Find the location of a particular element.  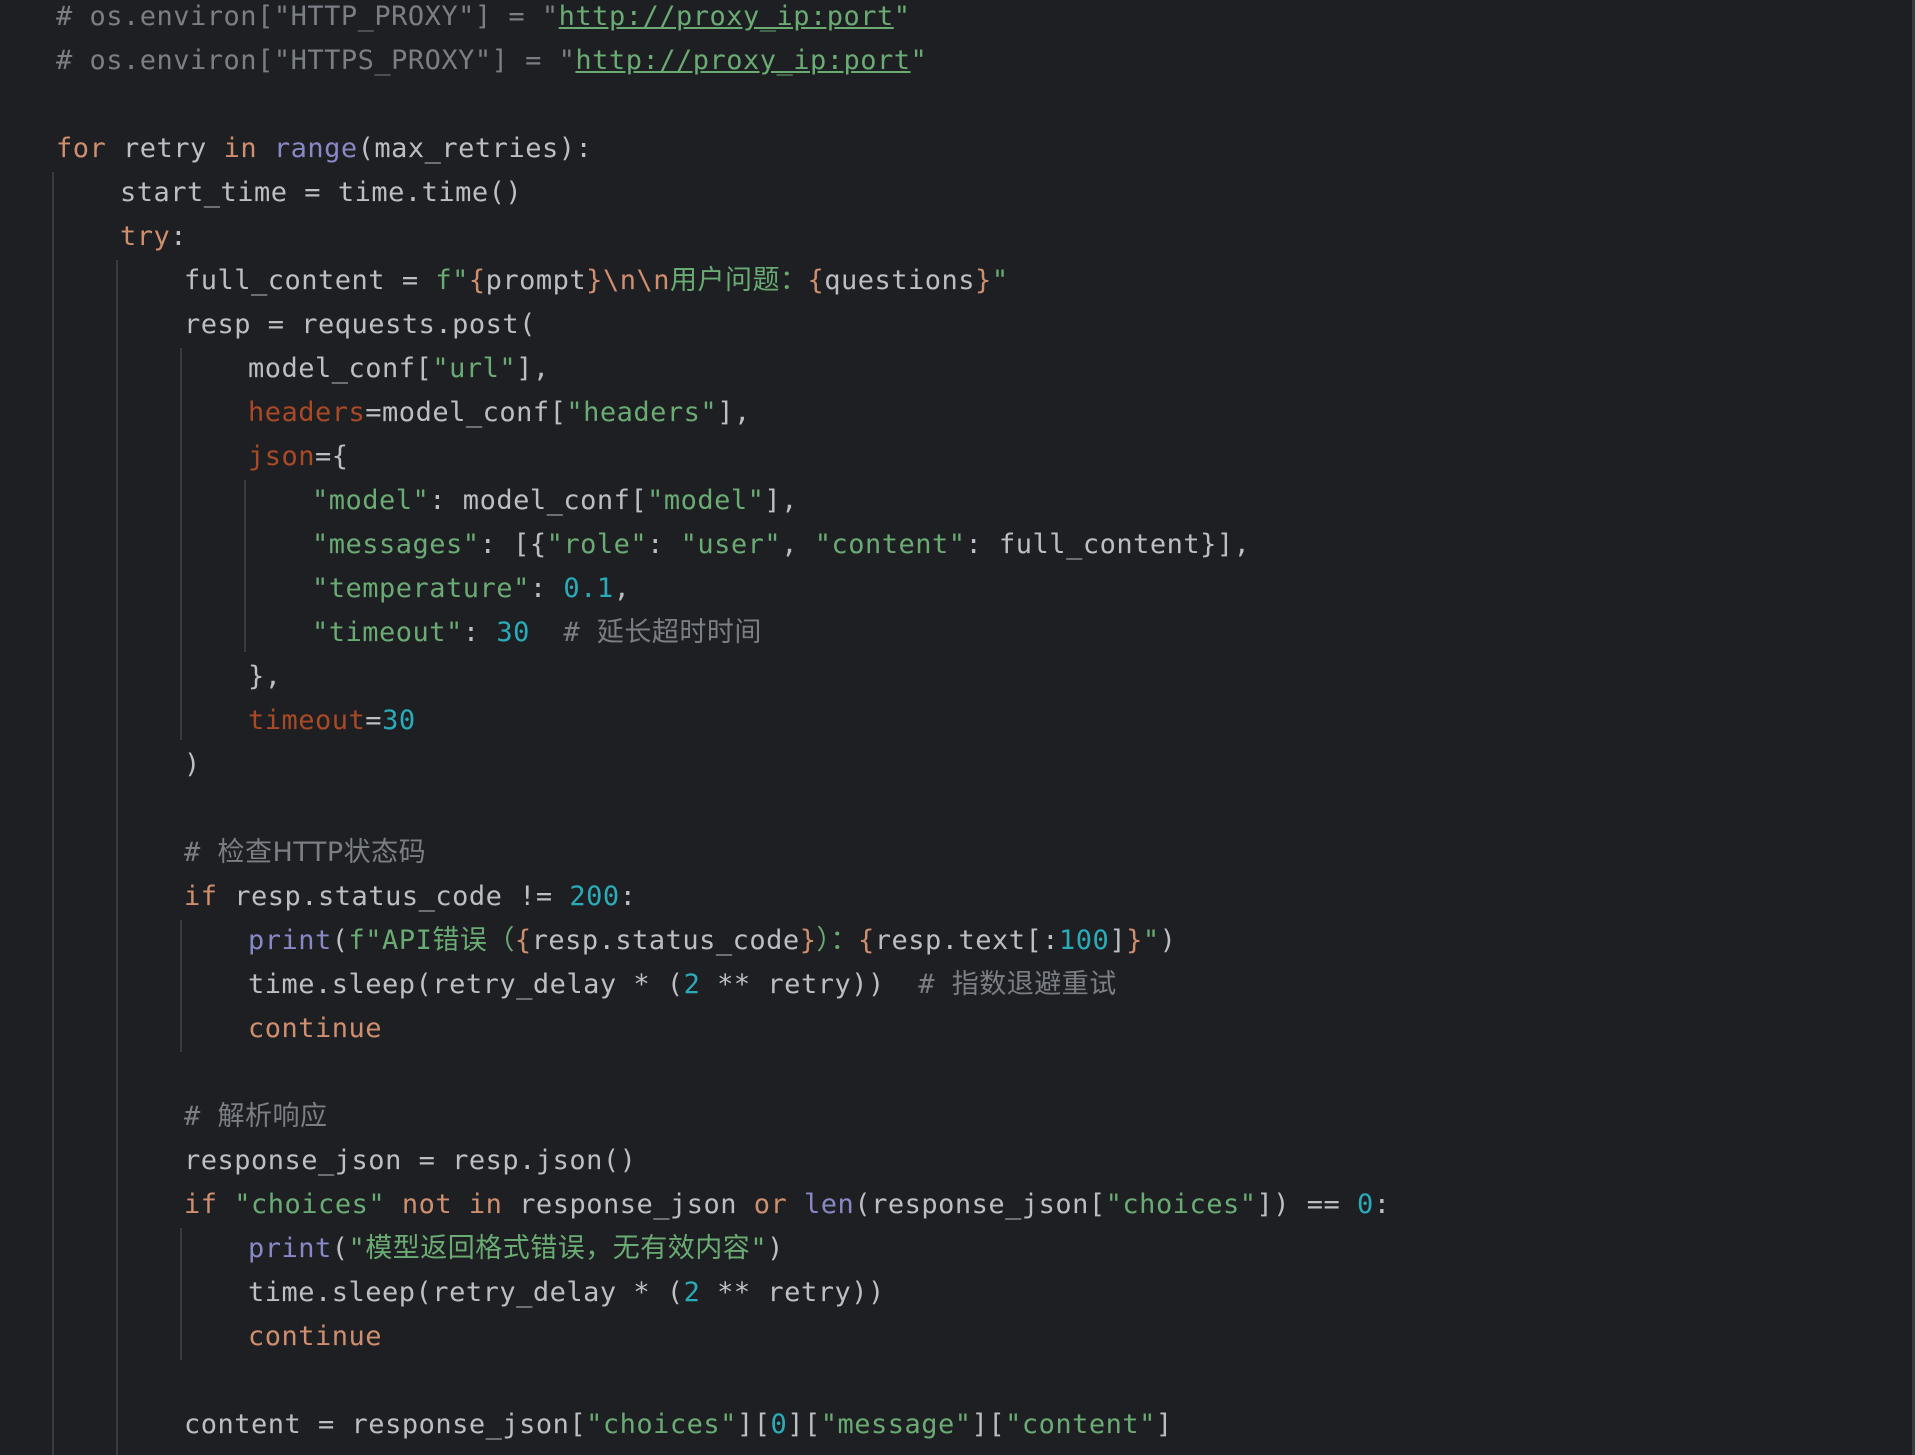

code-line-9: model_conf["url"], is located at coordinates (399, 369).